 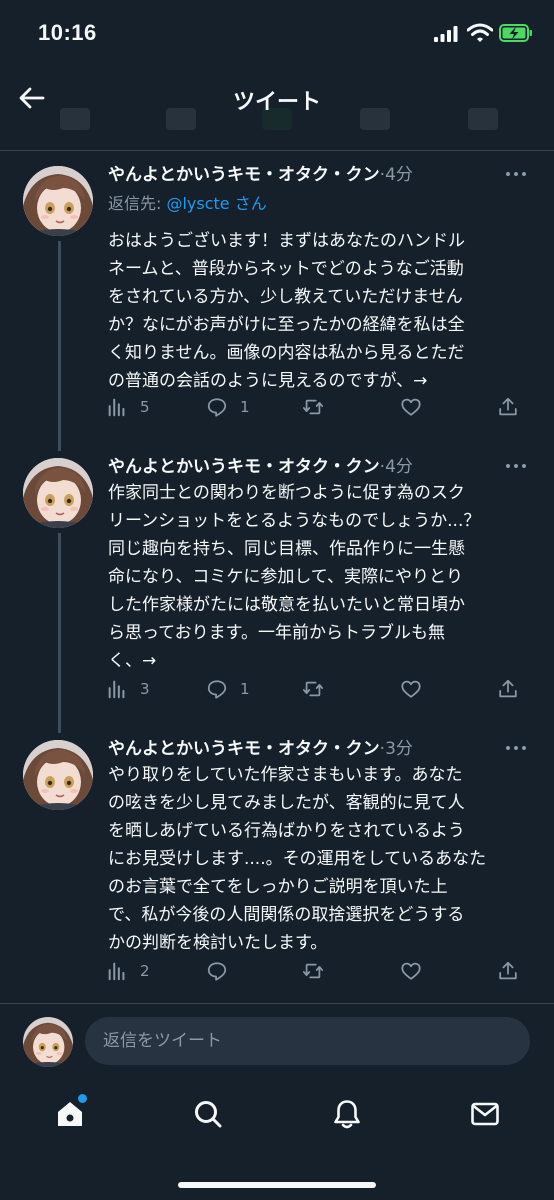 I want to click on views-button: 5, so click(x=128, y=407).